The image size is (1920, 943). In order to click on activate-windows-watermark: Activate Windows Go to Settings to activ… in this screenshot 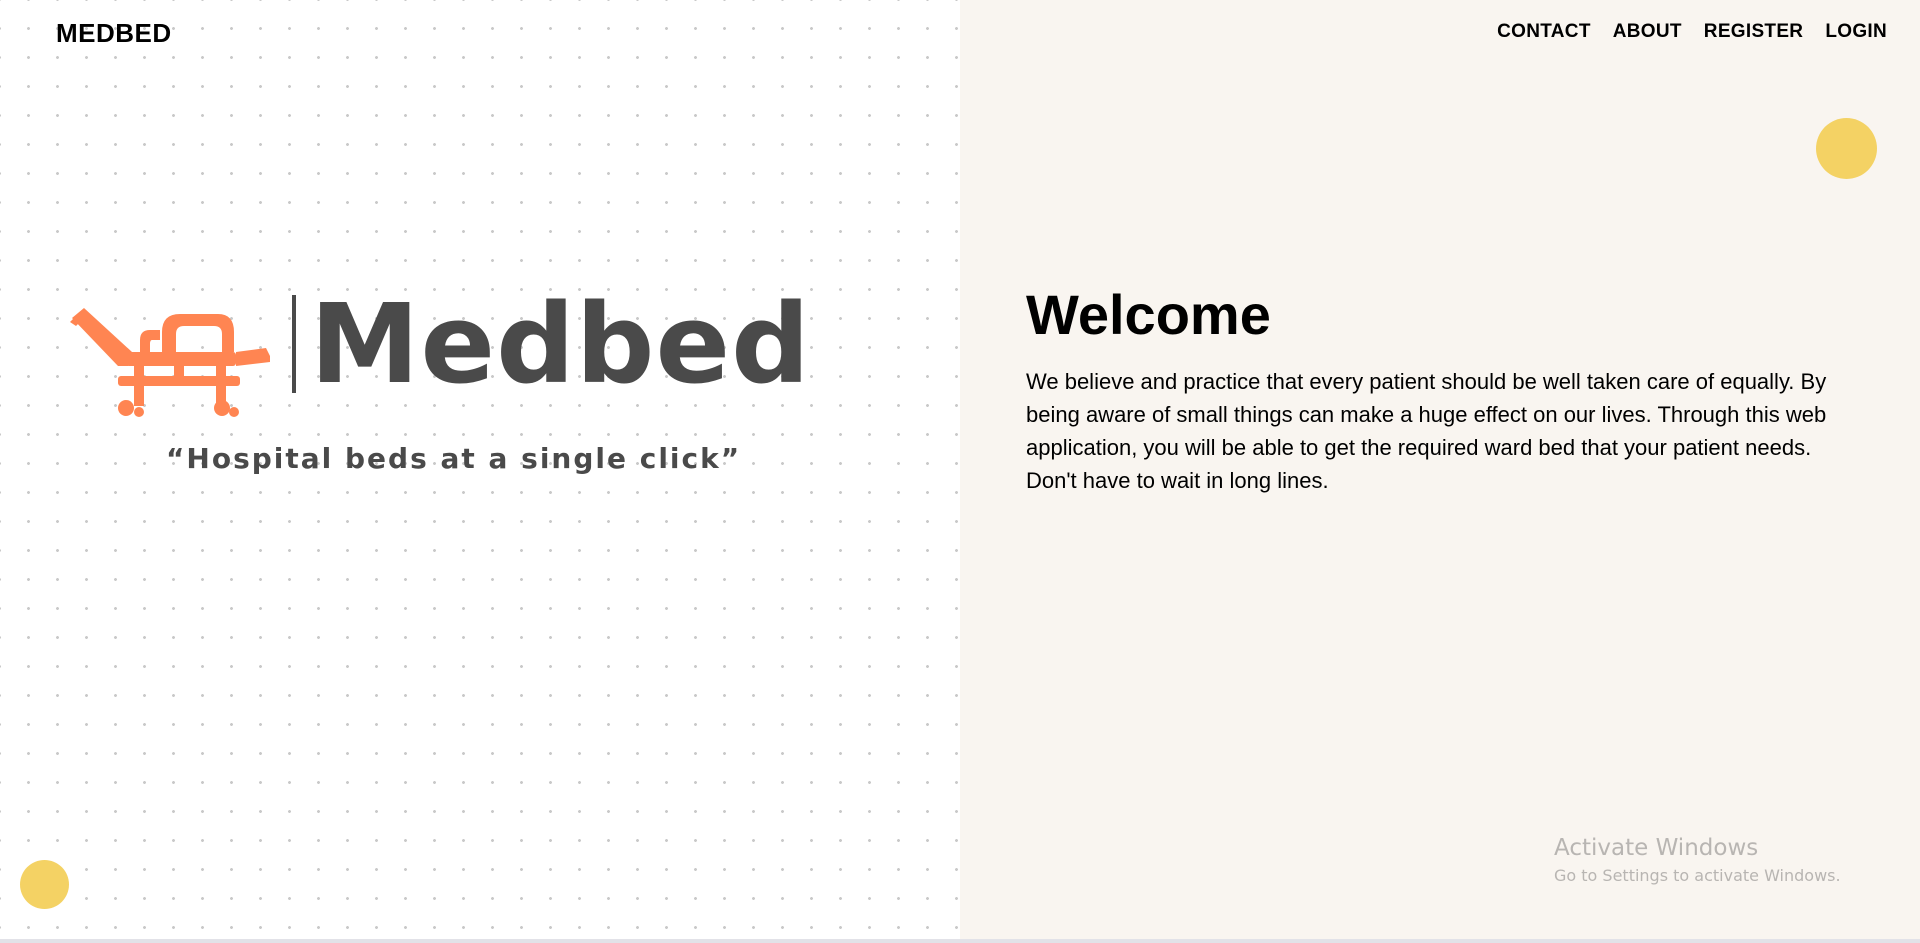, I will do `click(1697, 860)`.